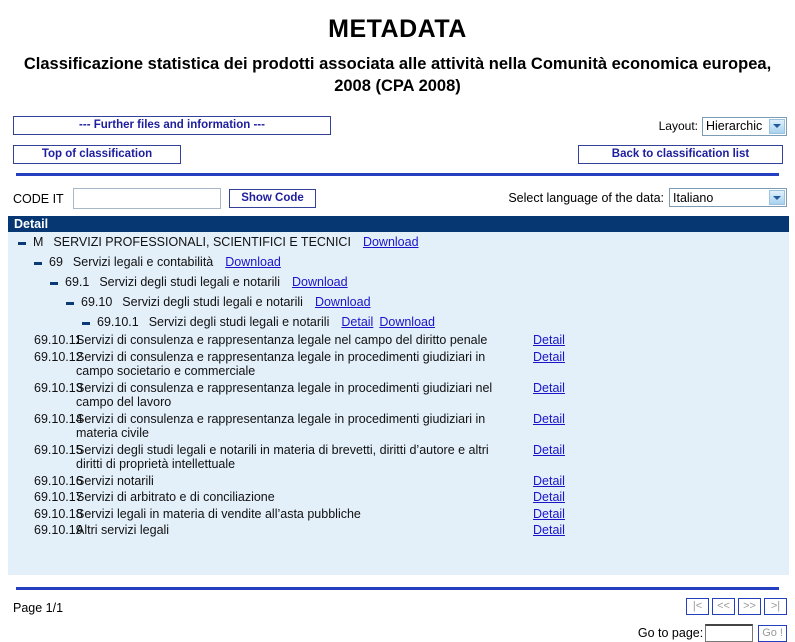  Describe the element at coordinates (97, 302) in the screenshot. I see `tree-row-code: 69.10` at that location.